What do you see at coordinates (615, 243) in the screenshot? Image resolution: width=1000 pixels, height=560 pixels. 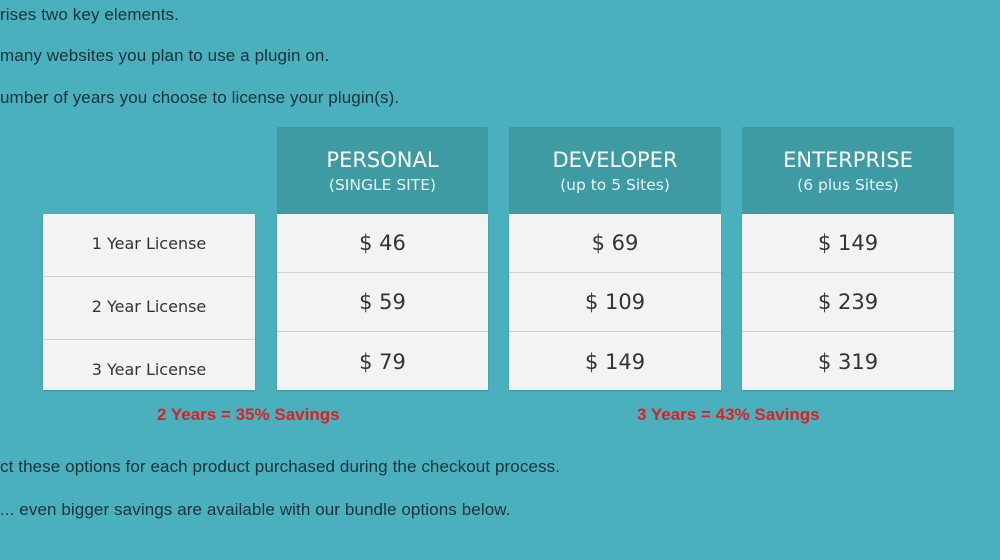 I see `price-cell: $ 69` at bounding box center [615, 243].